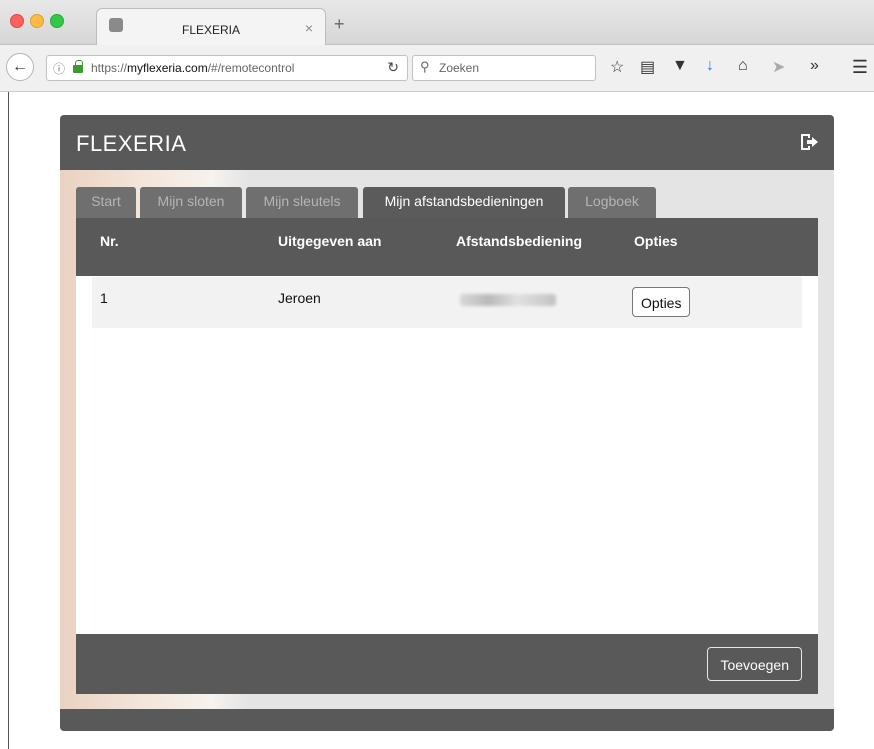  Describe the element at coordinates (20, 67) in the screenshot. I see `back-button: ←` at that location.